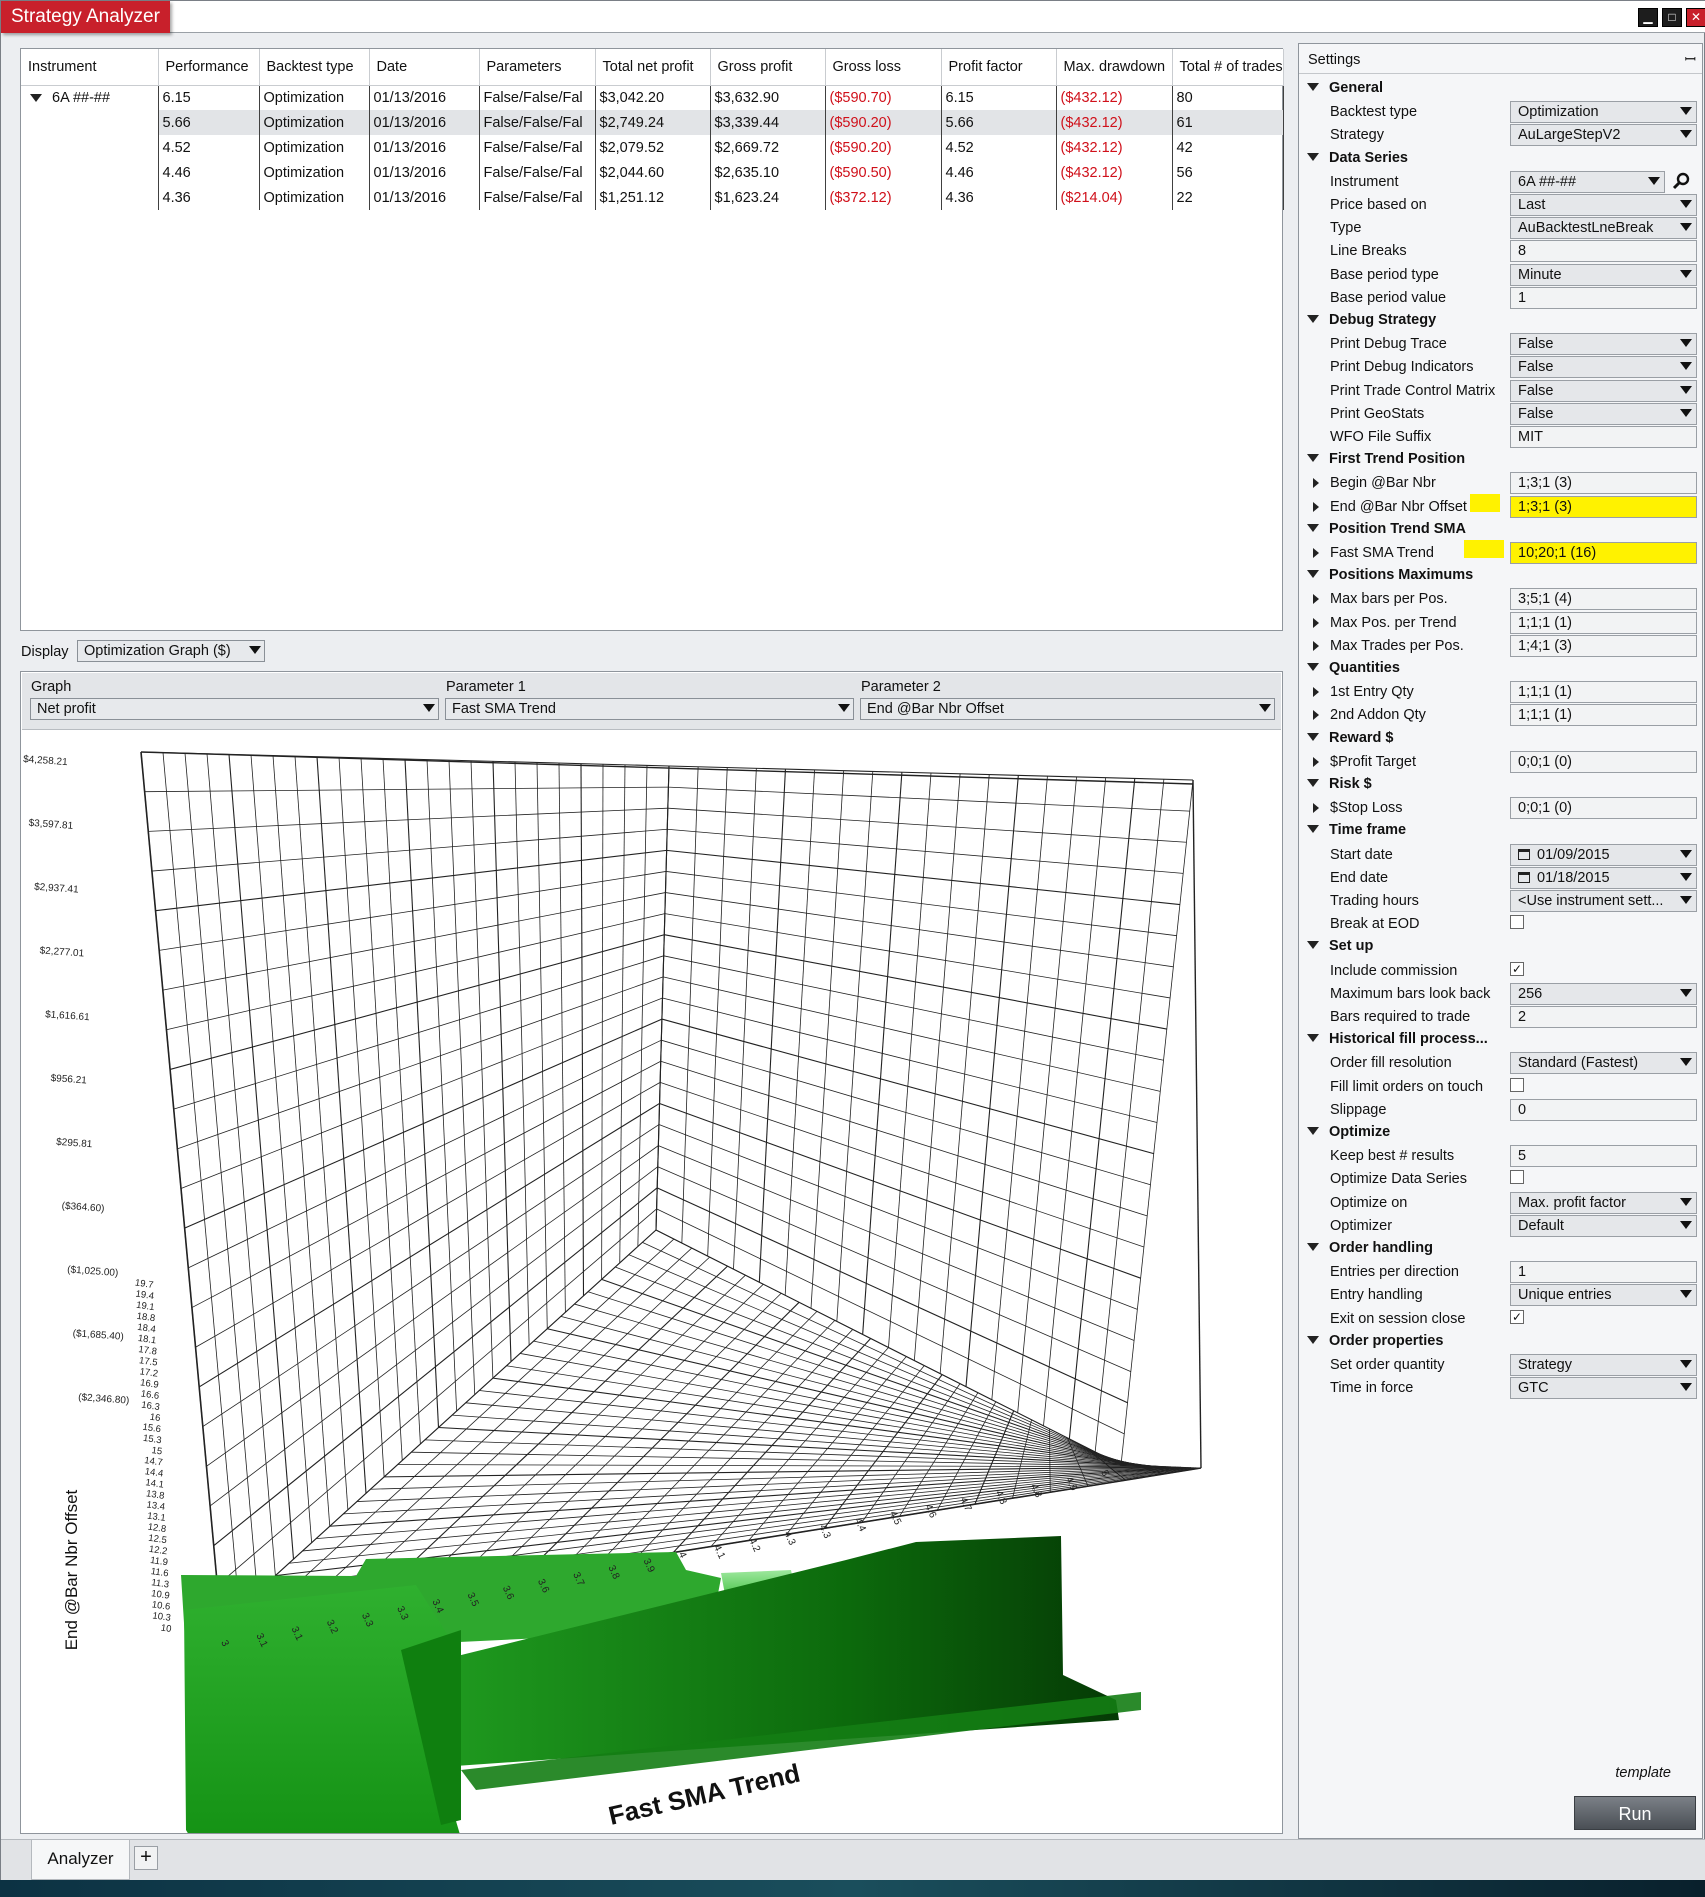 The height and width of the screenshot is (1897, 1705). I want to click on pin-icon: ꟷ, so click(1690, 59).